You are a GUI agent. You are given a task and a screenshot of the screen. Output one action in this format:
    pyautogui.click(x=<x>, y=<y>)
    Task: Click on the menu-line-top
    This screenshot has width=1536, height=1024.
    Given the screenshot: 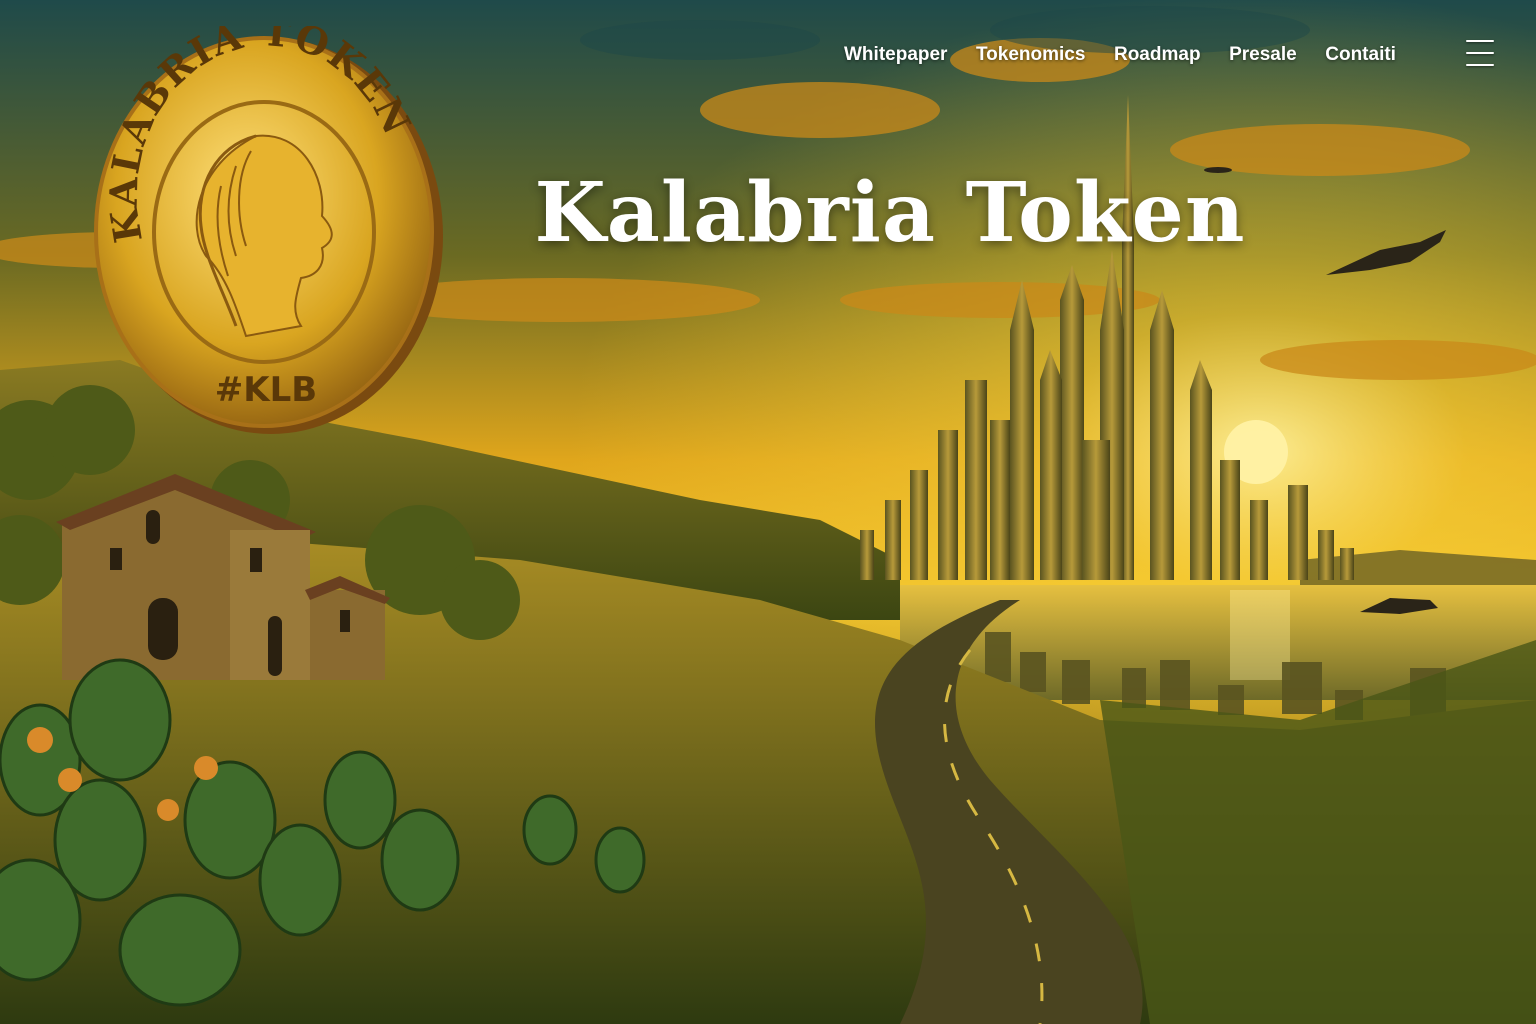 What is the action you would take?
    pyautogui.click(x=1480, y=41)
    